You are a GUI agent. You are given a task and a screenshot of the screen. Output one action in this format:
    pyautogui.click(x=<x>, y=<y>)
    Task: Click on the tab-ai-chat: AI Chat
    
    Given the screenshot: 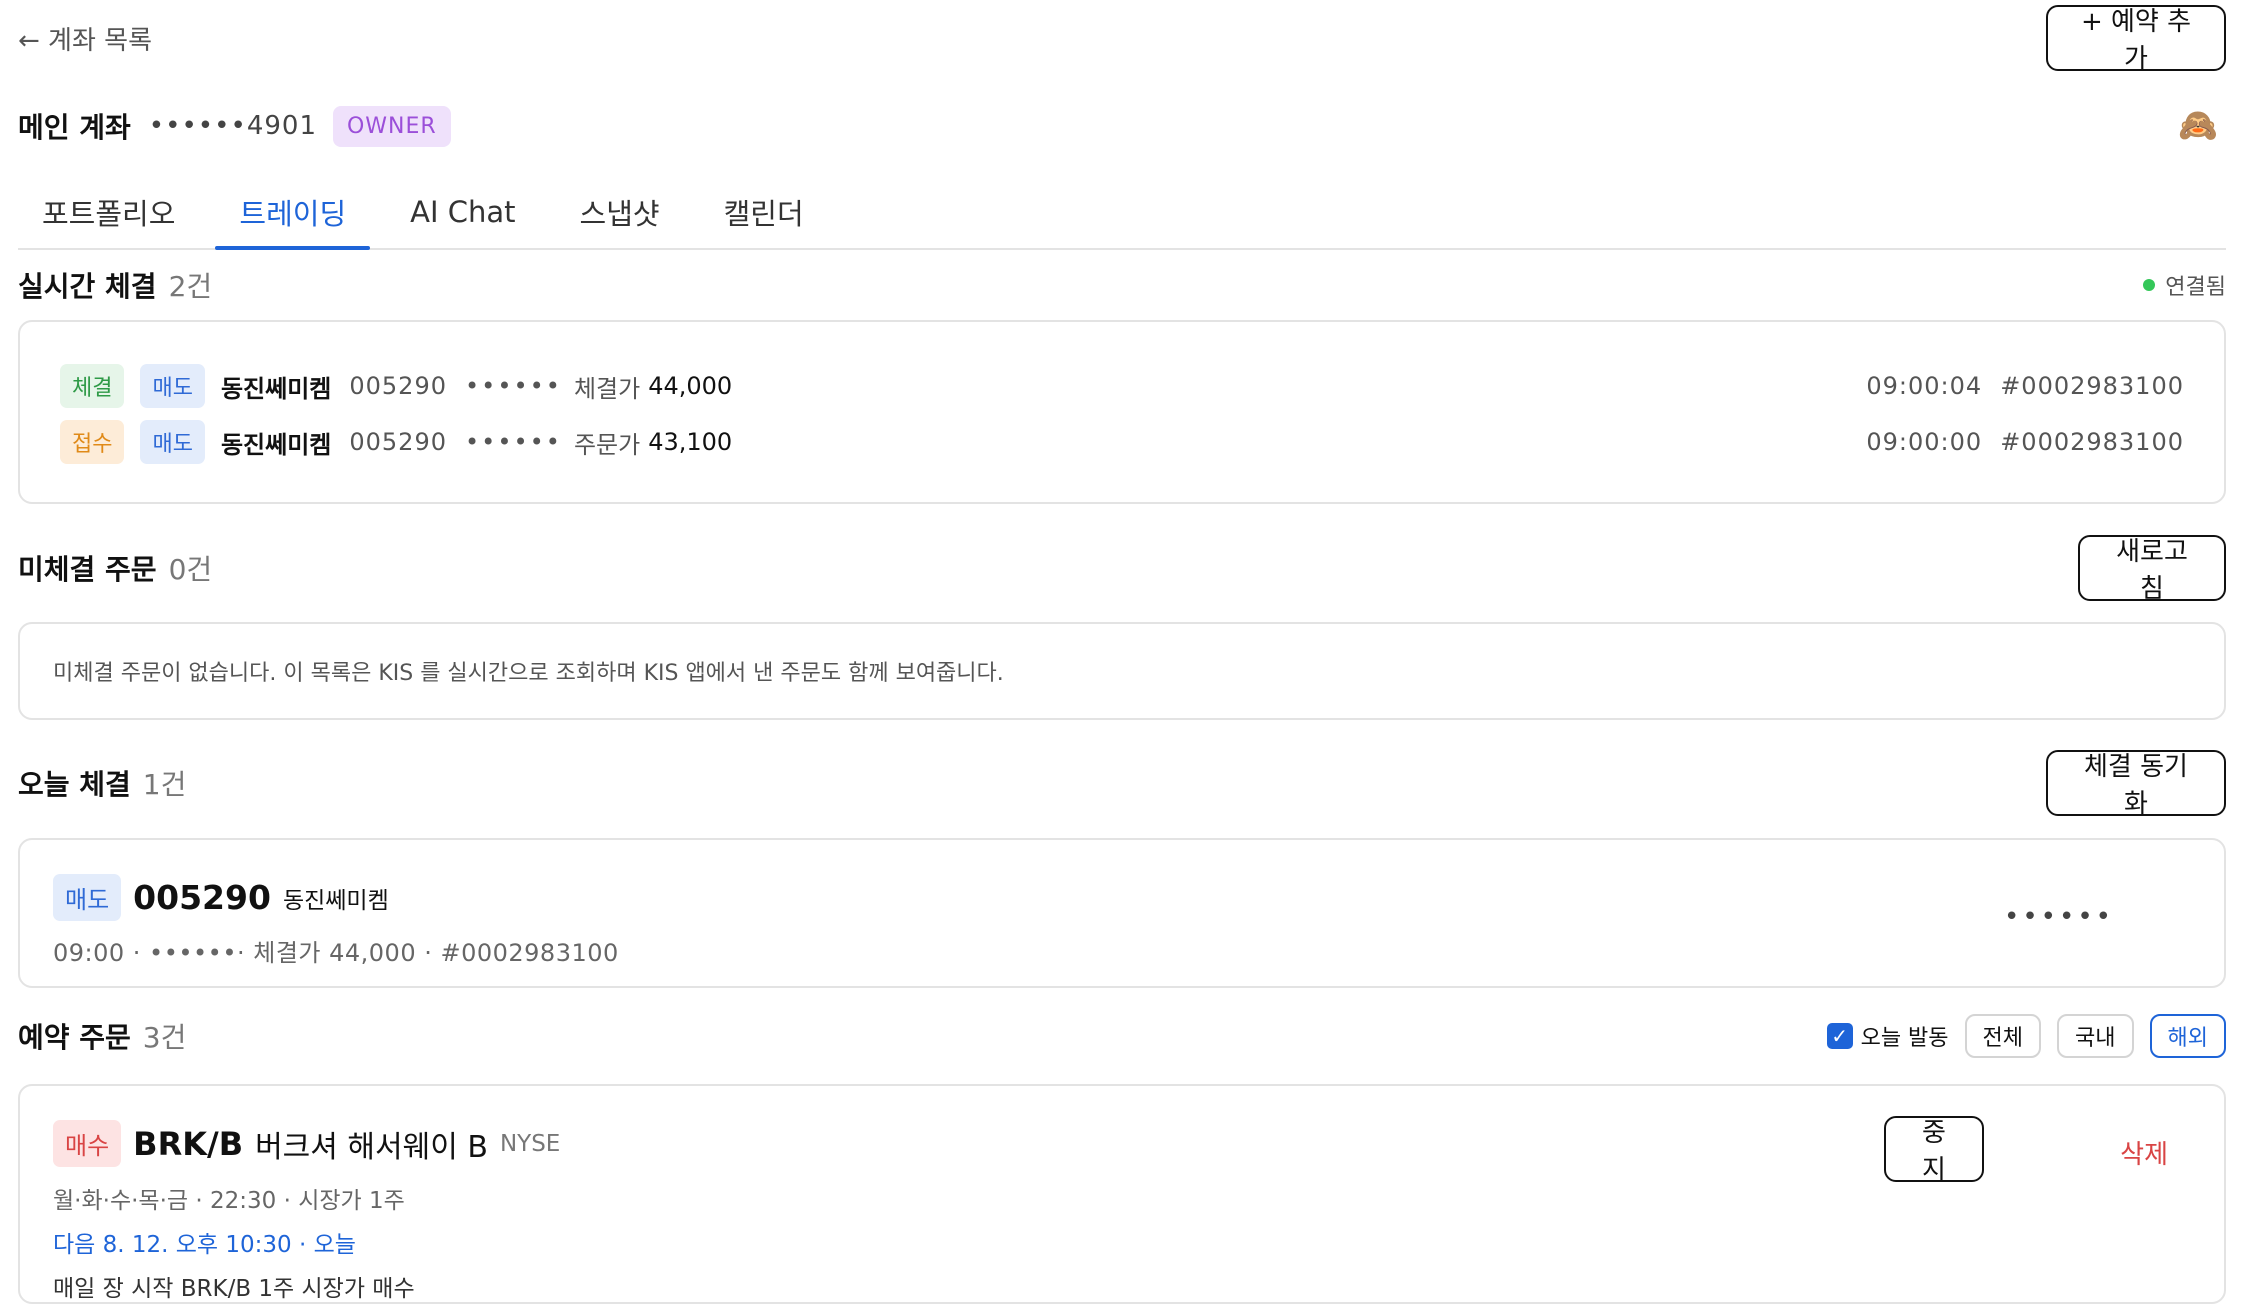 What is the action you would take?
    pyautogui.click(x=462, y=212)
    